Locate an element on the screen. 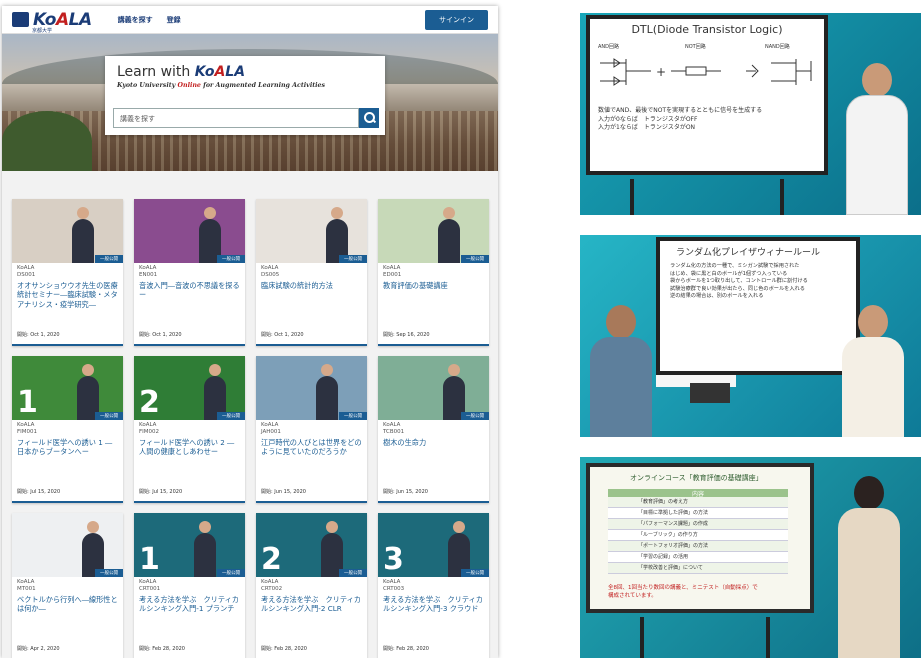  course-title: 臨床試験の統計的方法 is located at coordinates (311, 286).